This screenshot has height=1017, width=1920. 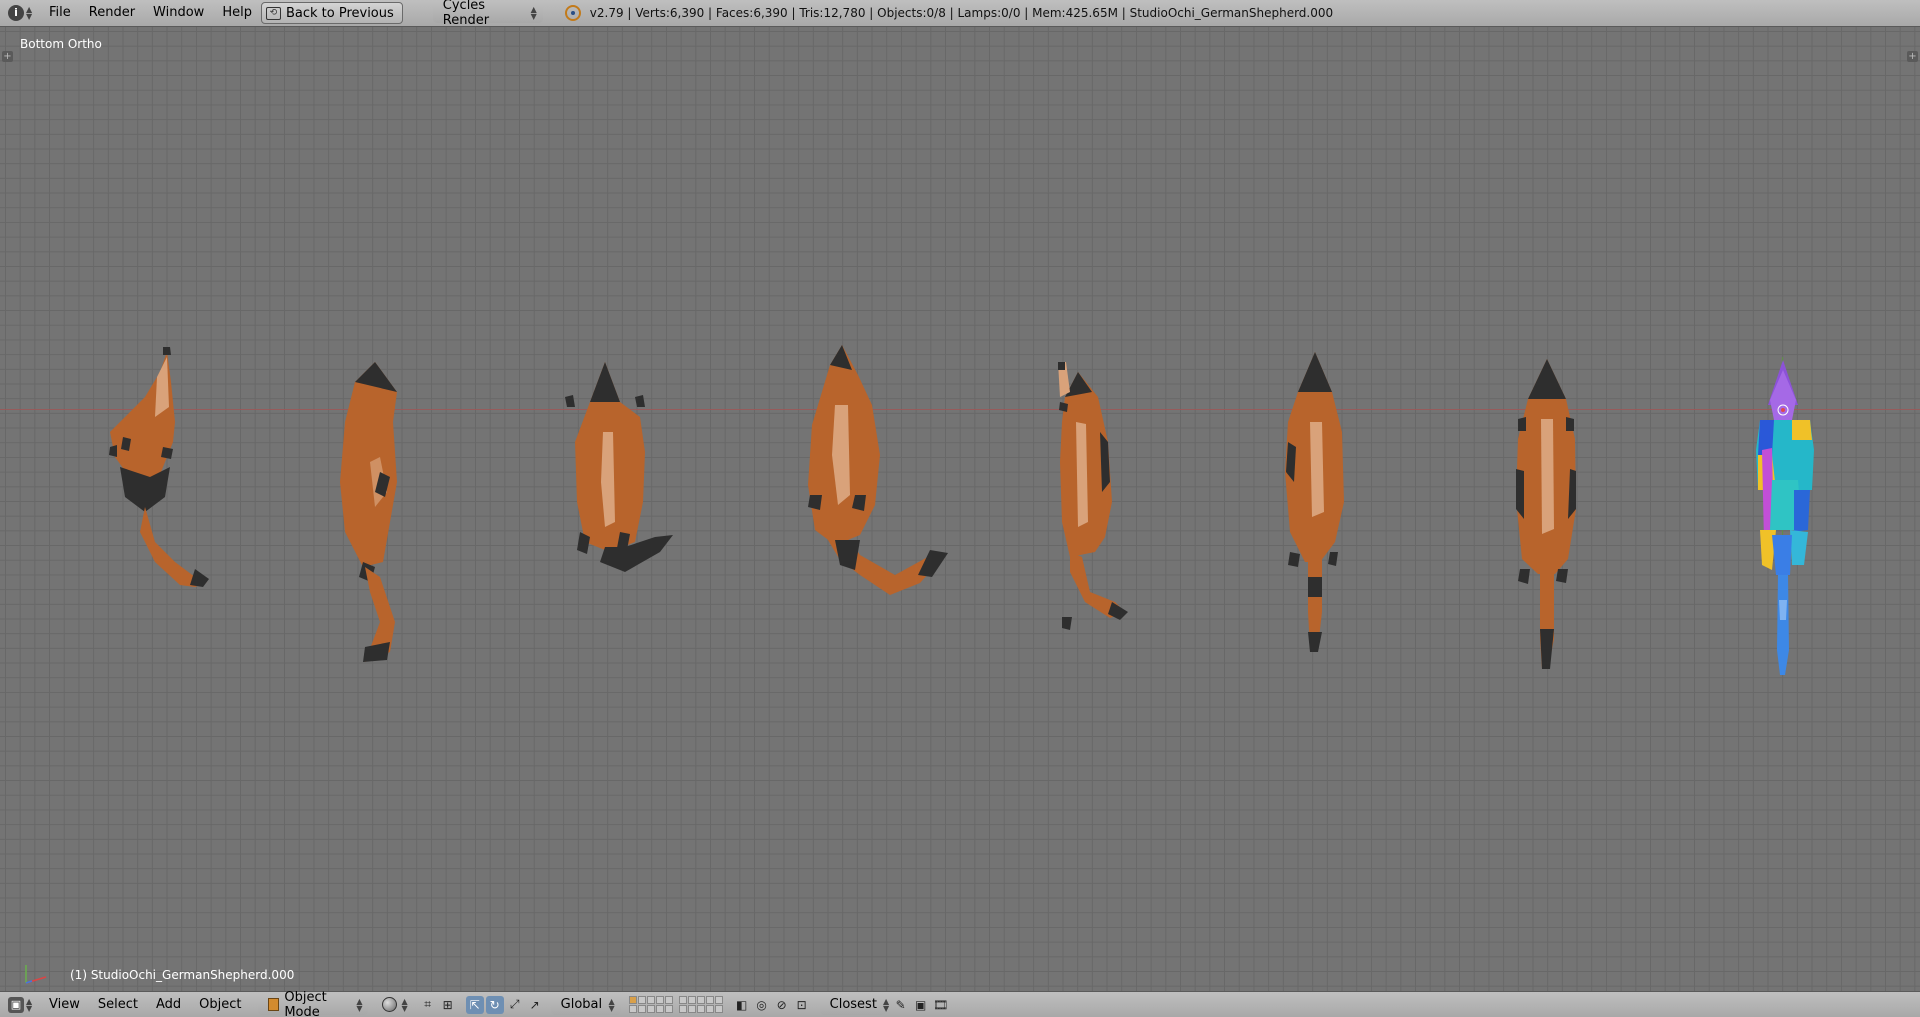 What do you see at coordinates (168, 1004) in the screenshot?
I see `menu-add: Add` at bounding box center [168, 1004].